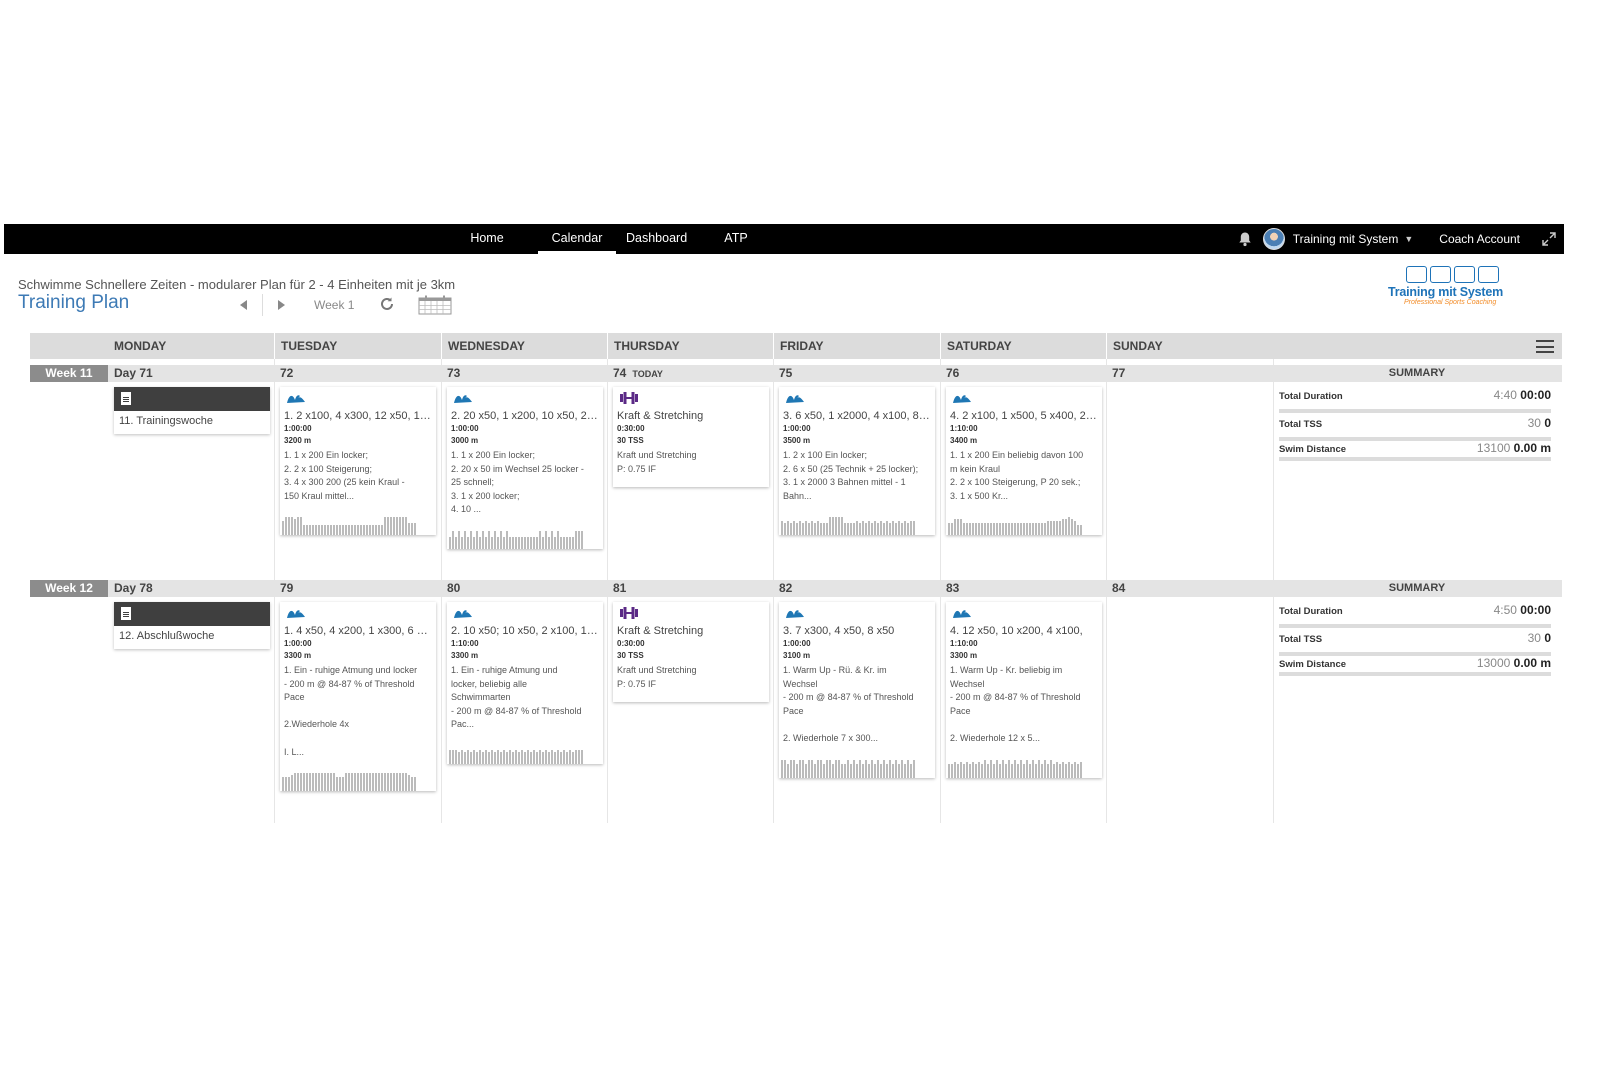 The width and height of the screenshot is (1600, 1067). What do you see at coordinates (74, 302) in the screenshot?
I see `page-title: Training Plan` at bounding box center [74, 302].